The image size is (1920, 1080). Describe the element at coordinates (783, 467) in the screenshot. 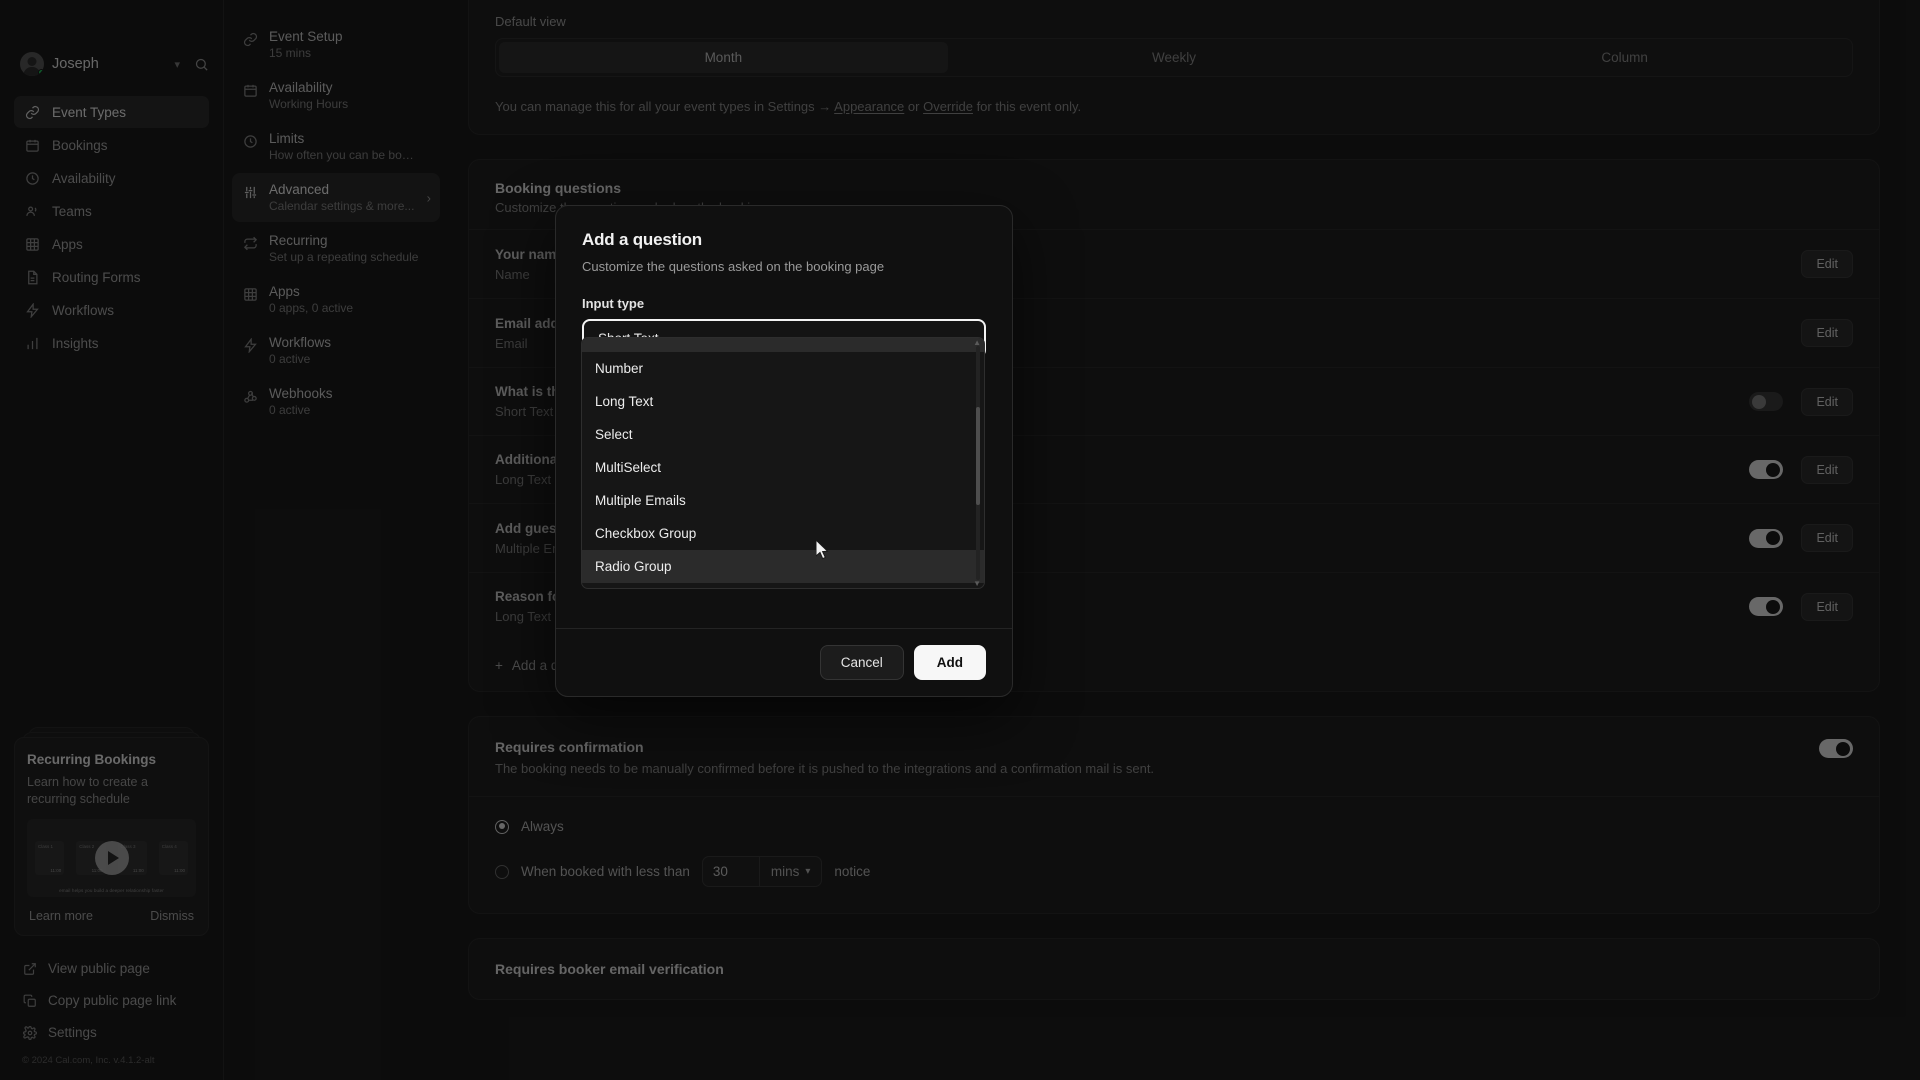

I see `dropdown-item-multiselect: MultiSelect` at that location.